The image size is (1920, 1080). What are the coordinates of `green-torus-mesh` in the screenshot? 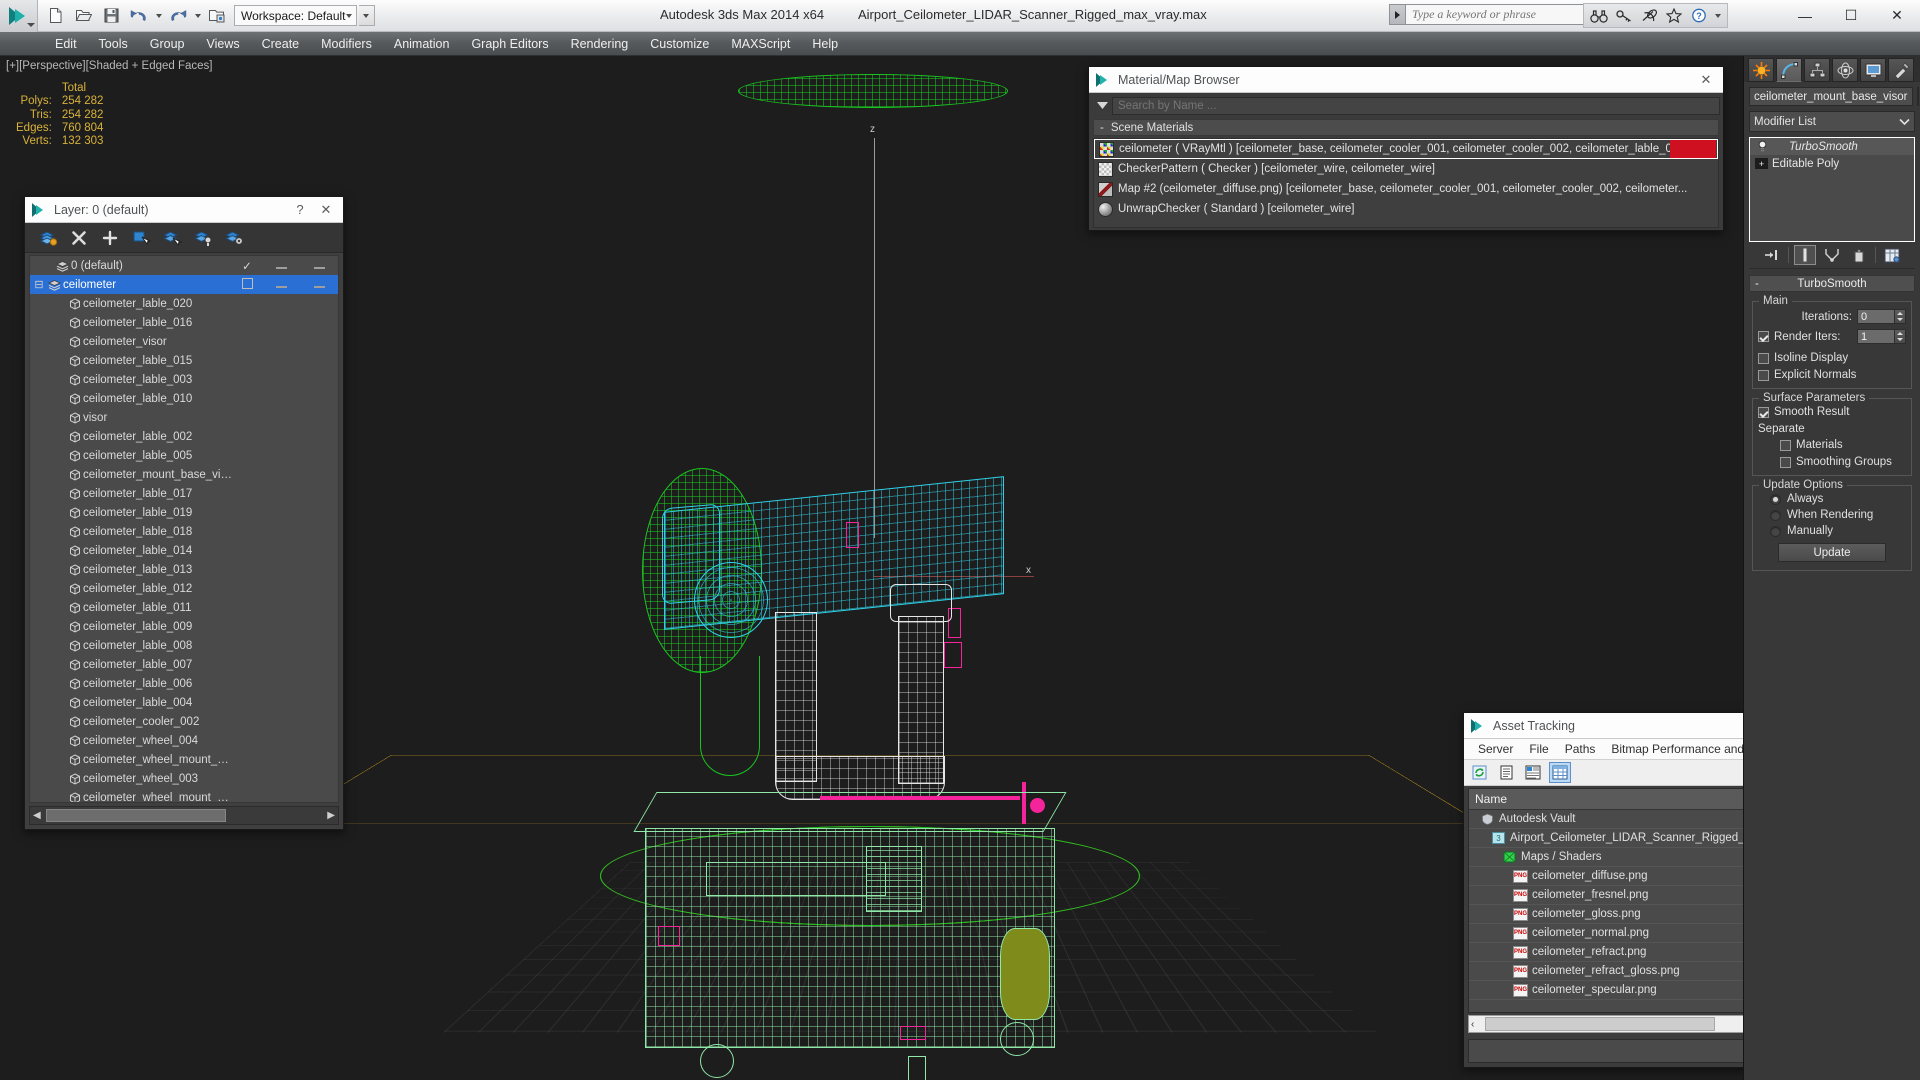 It's located at (873, 91).